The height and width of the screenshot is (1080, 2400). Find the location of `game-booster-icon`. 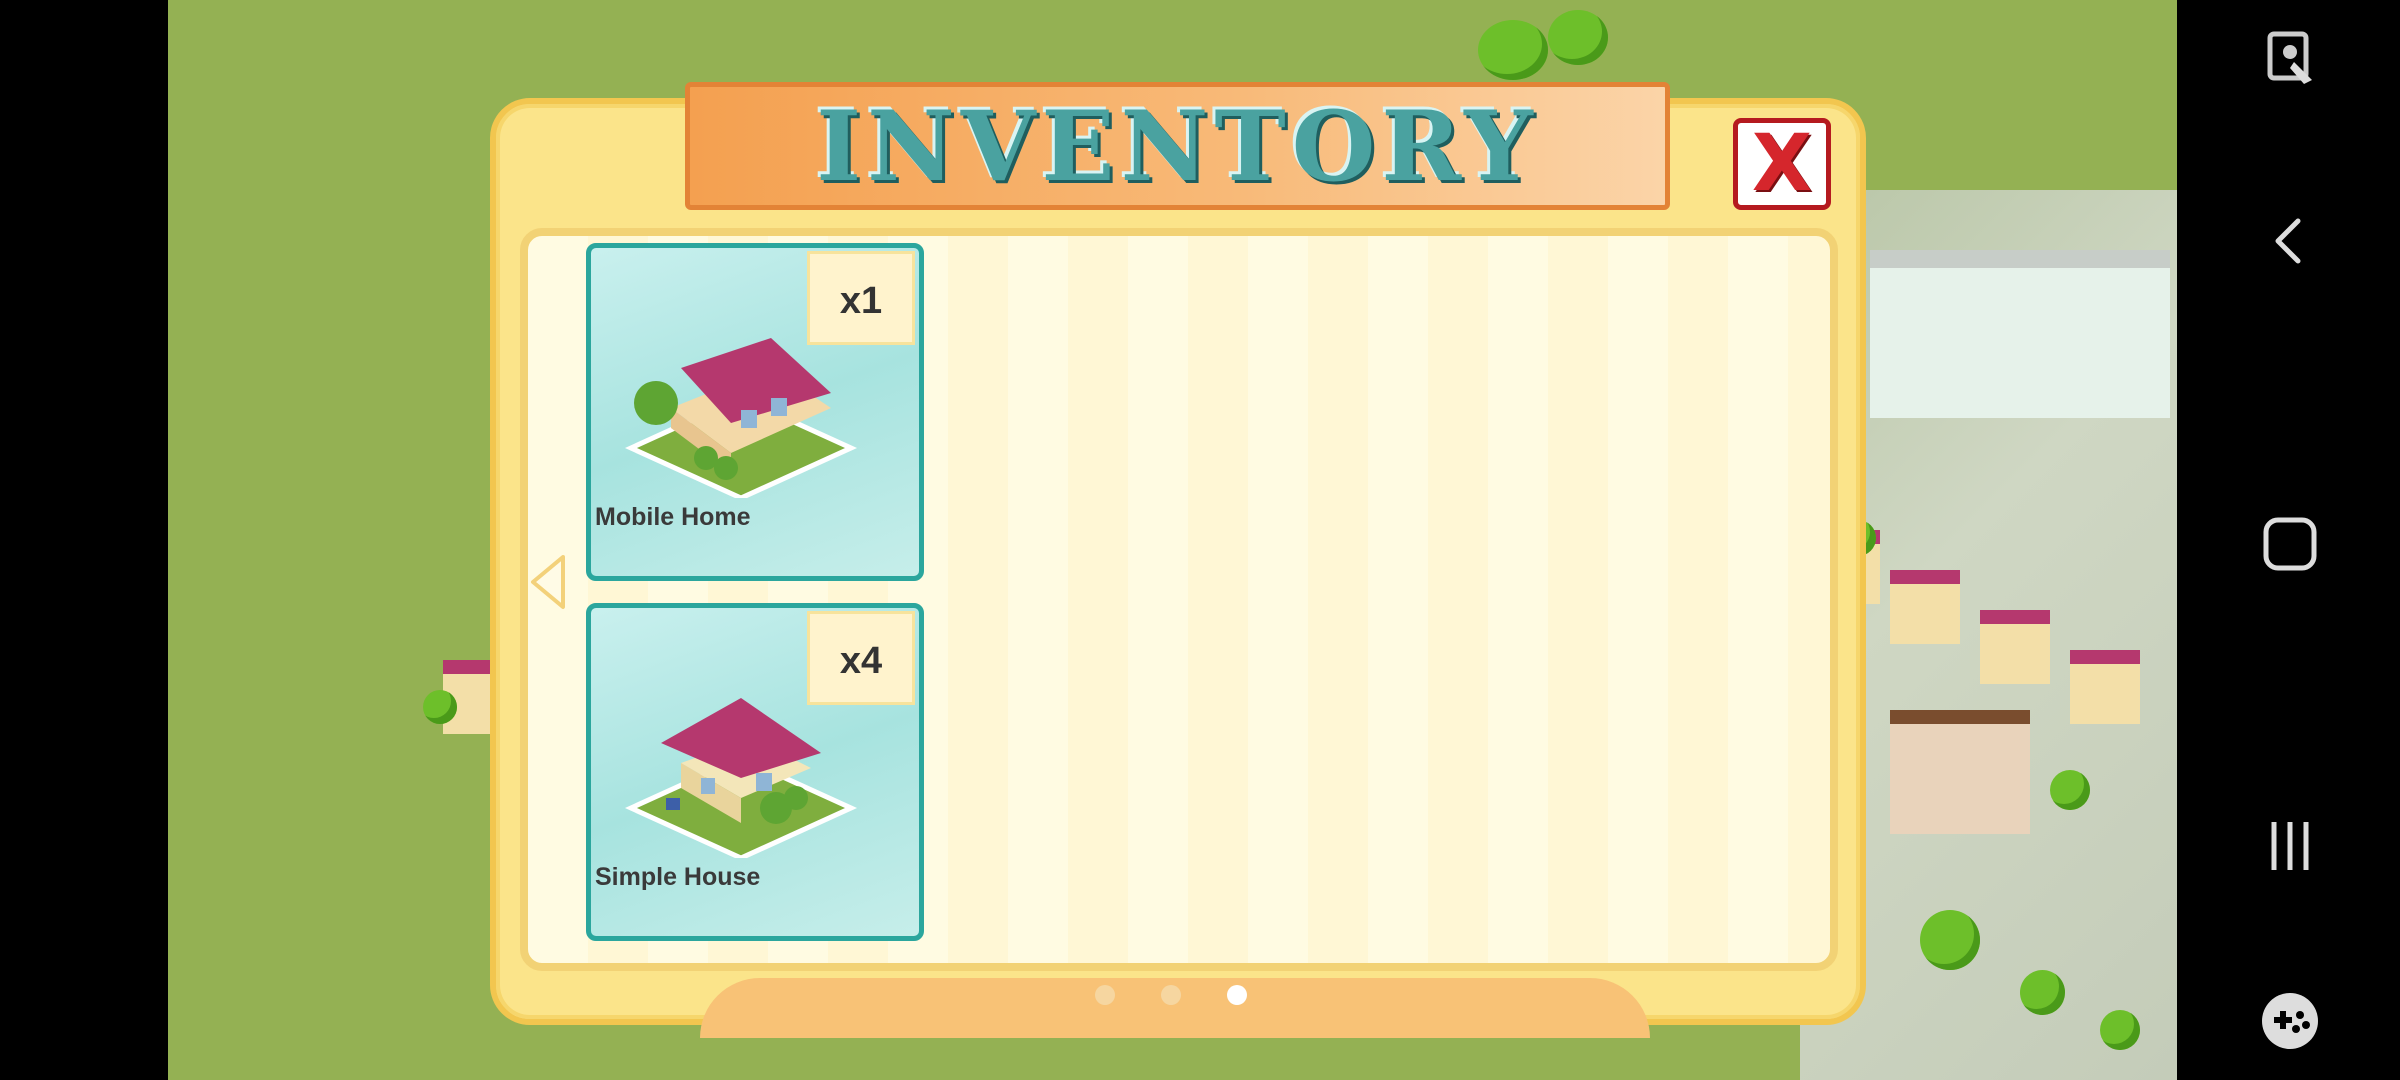

game-booster-icon is located at coordinates (2290, 1021).